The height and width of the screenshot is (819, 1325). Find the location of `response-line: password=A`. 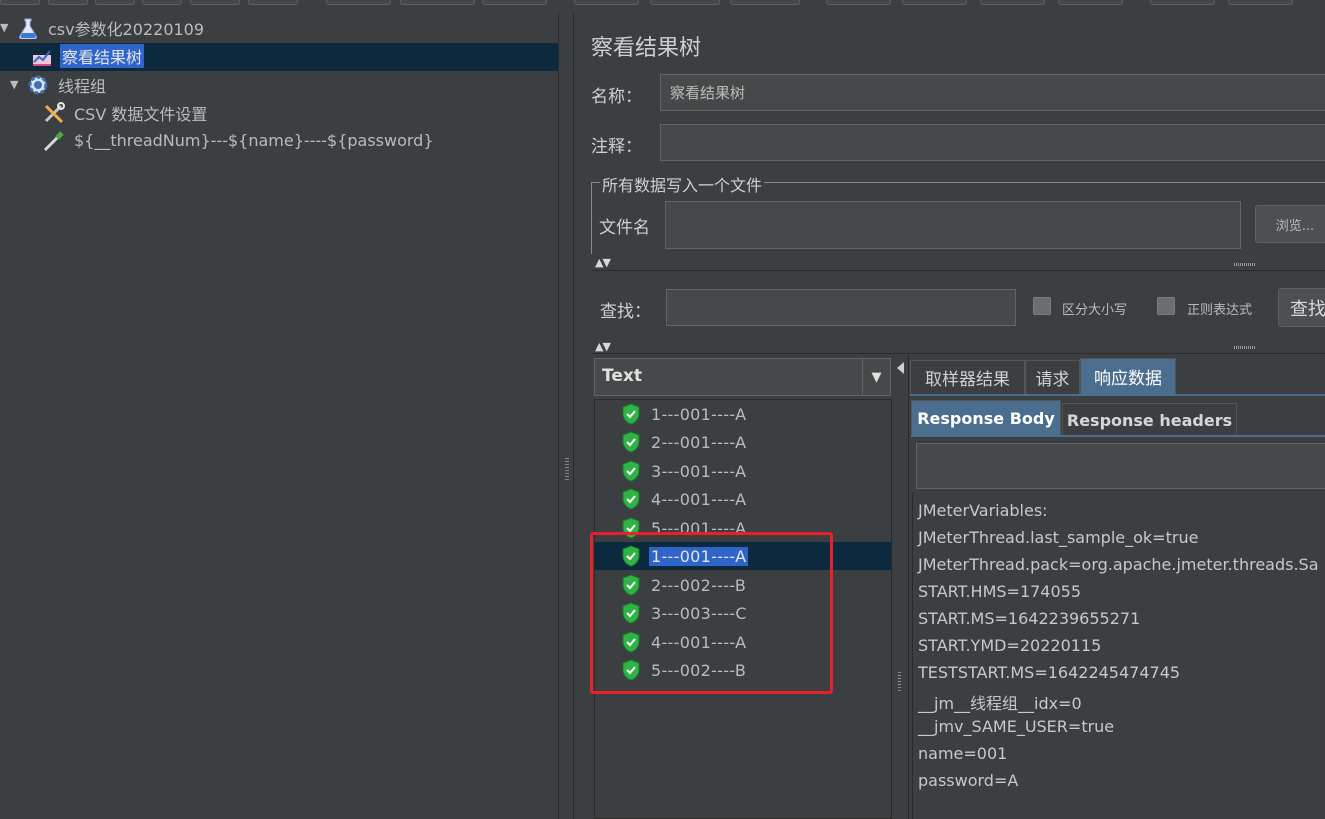

response-line: password=A is located at coordinates (968, 780).